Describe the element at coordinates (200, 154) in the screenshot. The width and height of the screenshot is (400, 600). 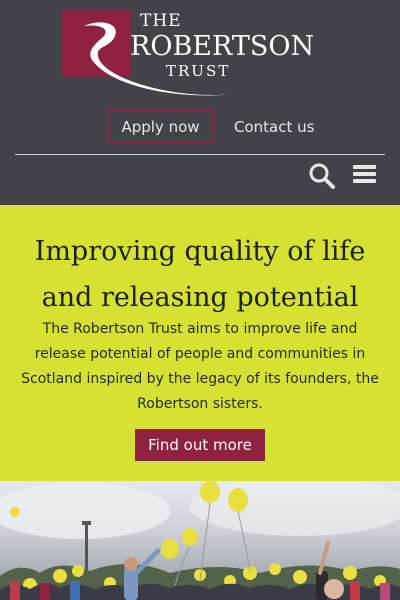
I see `header-divider` at that location.